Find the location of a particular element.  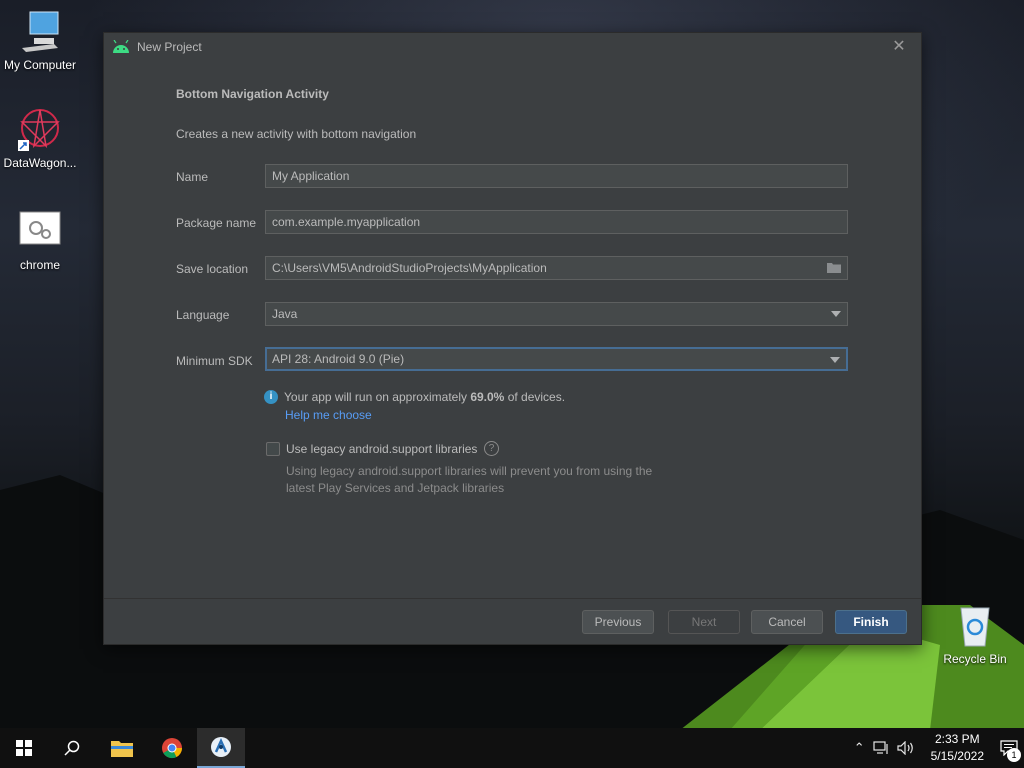

dialog-footer-divider is located at coordinates (512, 598).